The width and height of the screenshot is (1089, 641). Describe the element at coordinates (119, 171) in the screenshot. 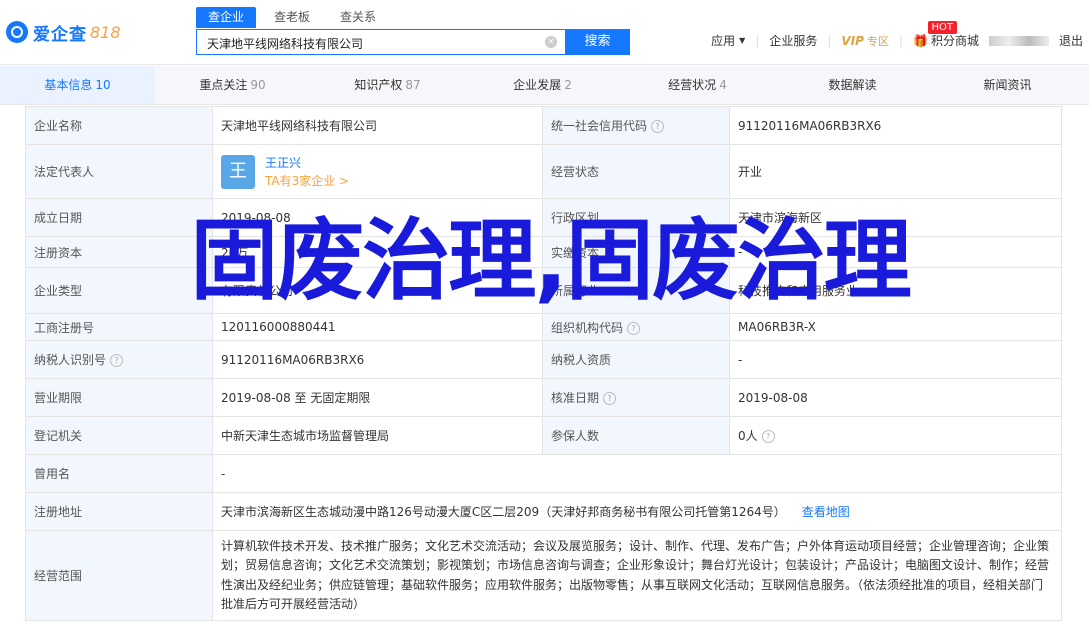

I see `label-cell: 法定代表人` at that location.